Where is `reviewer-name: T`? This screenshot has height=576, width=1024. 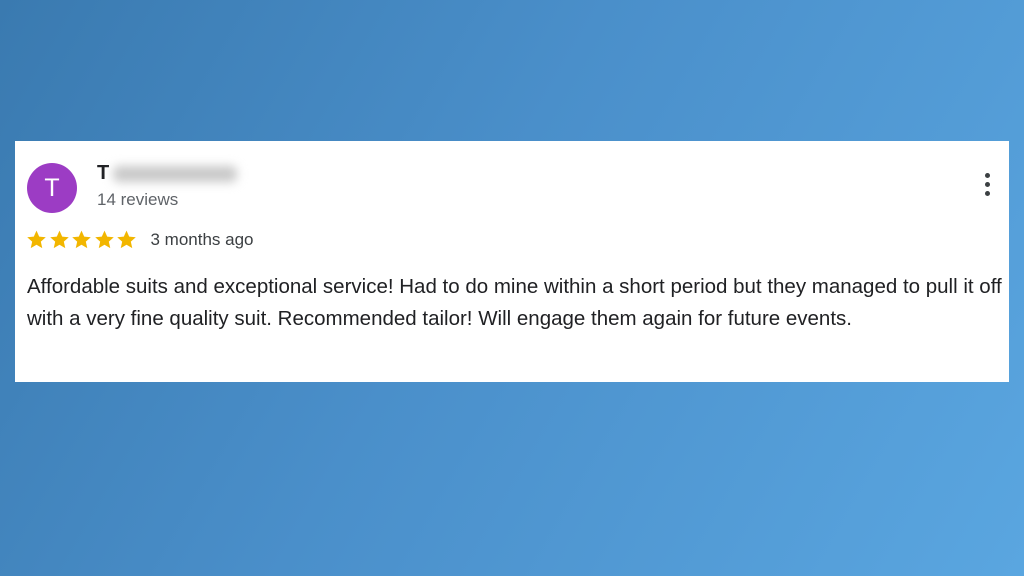
reviewer-name: T is located at coordinates (167, 173).